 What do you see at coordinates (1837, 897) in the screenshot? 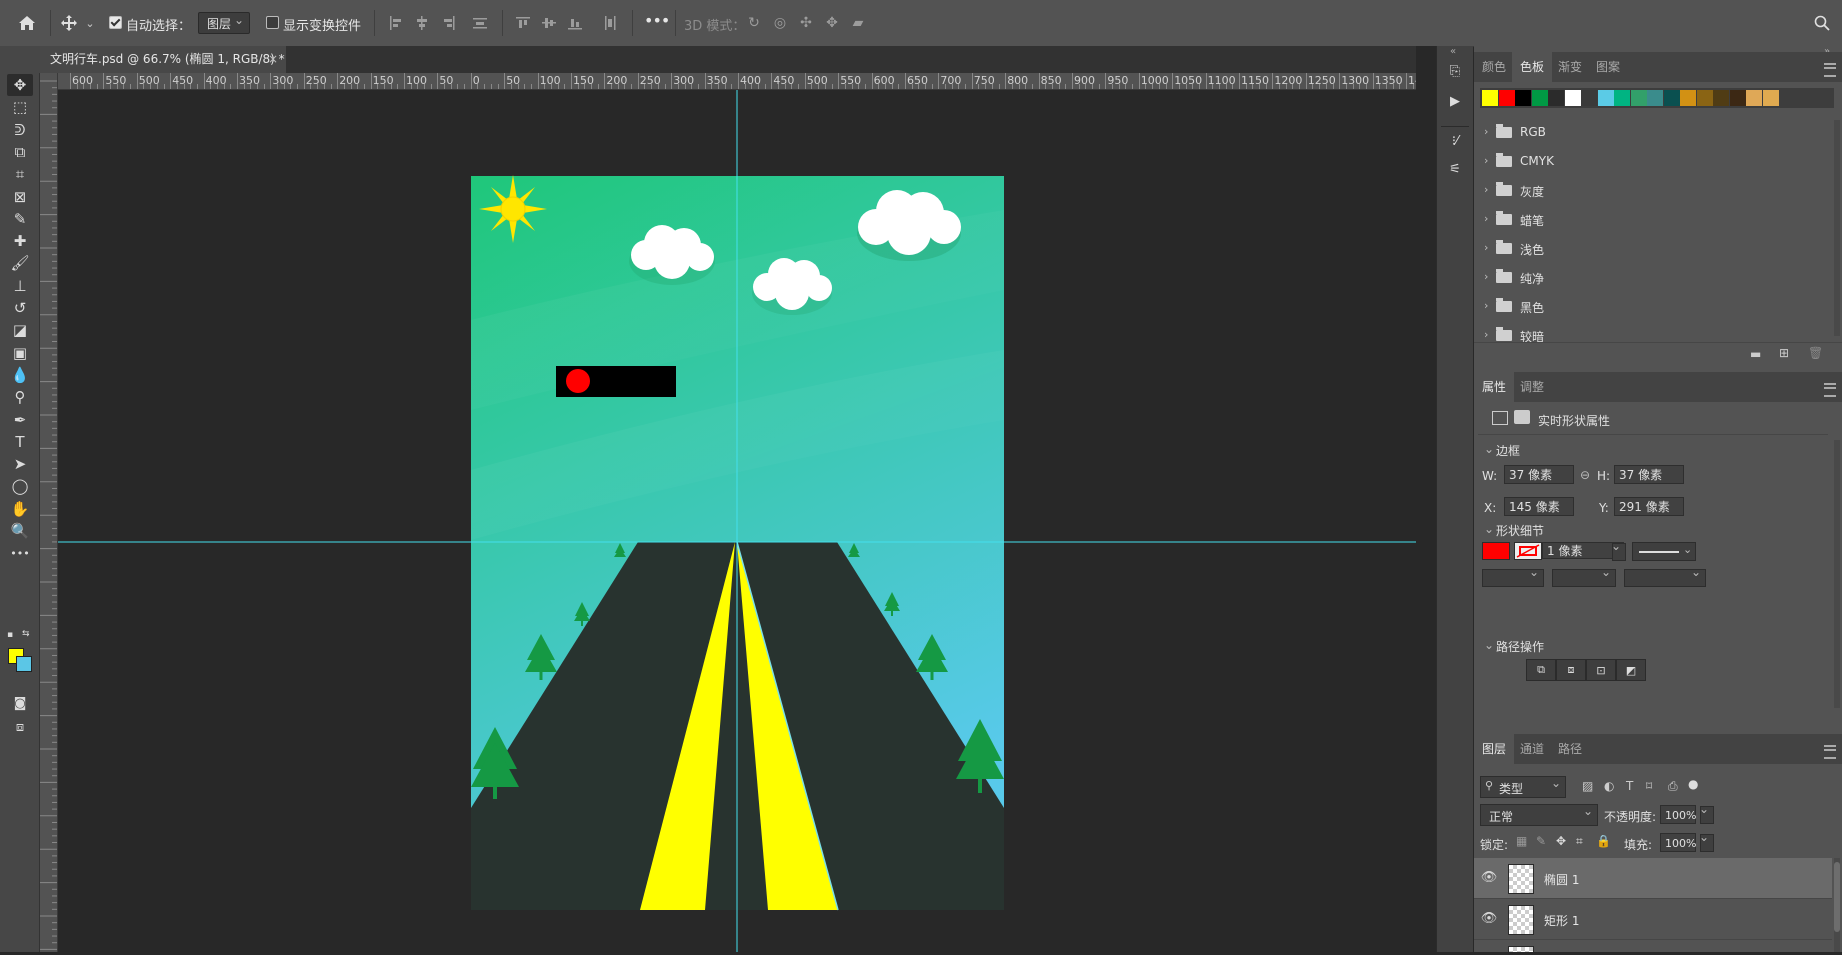
I see `scrollbar-thumb` at bounding box center [1837, 897].